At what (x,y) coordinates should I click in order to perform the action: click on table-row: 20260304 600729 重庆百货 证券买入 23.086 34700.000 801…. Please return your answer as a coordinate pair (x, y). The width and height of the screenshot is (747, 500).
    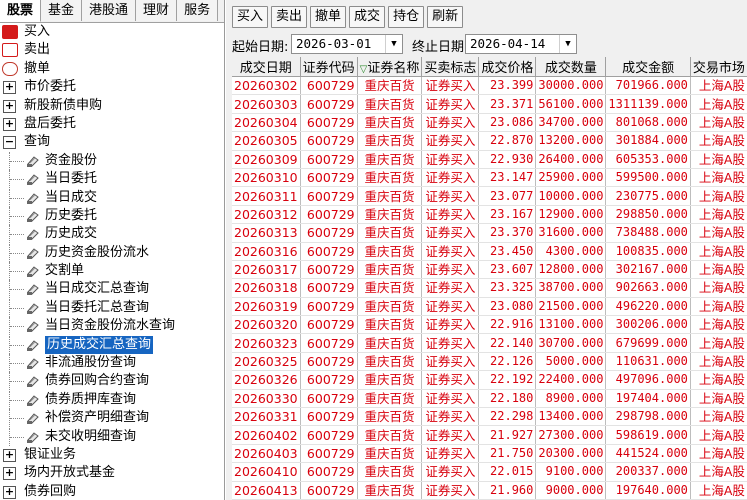
    Looking at the image, I should click on (489, 123).